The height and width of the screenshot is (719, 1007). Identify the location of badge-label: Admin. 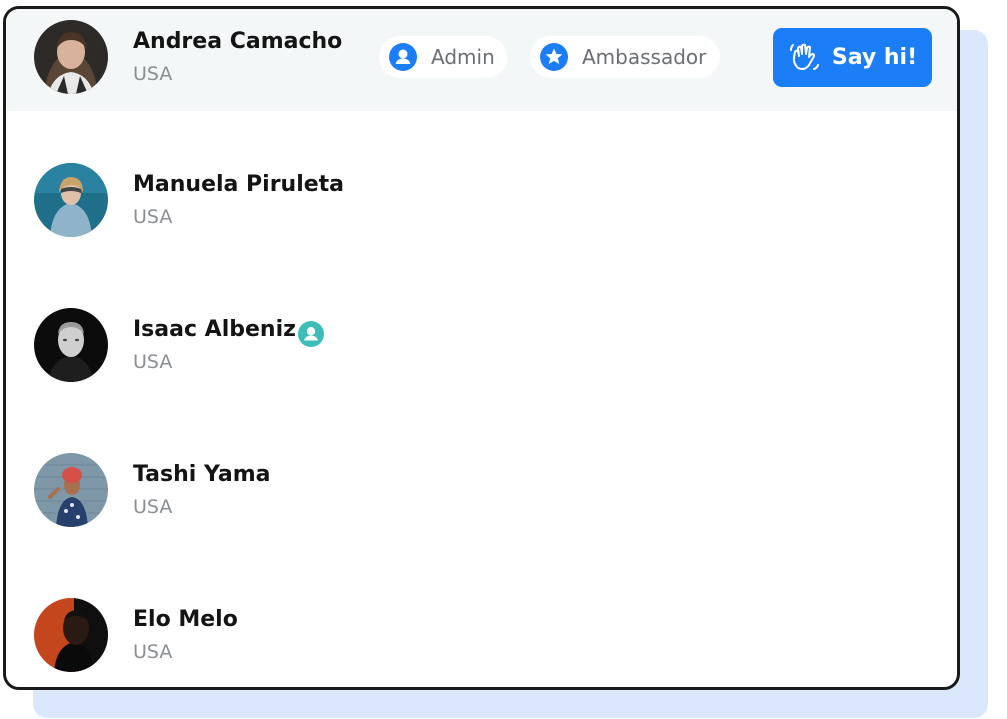
(463, 57).